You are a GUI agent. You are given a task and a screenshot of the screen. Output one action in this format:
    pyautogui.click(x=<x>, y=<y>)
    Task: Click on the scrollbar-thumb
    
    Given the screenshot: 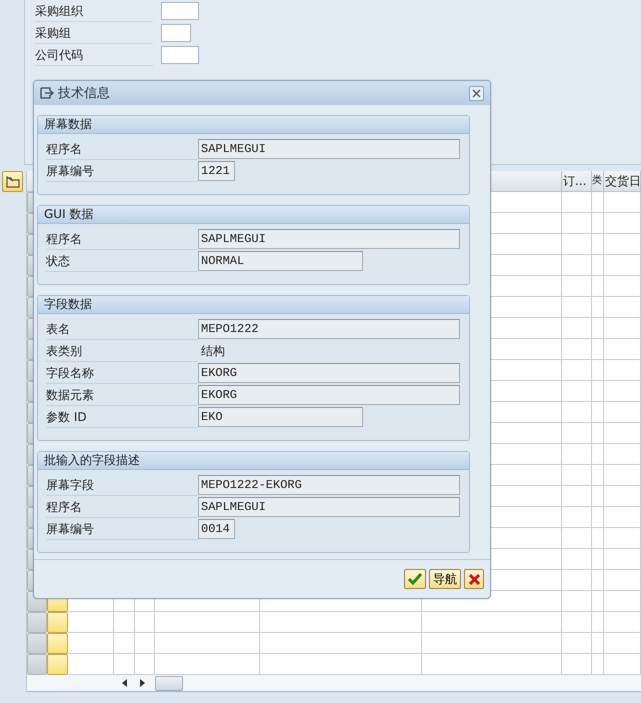 What is the action you would take?
    pyautogui.click(x=169, y=683)
    